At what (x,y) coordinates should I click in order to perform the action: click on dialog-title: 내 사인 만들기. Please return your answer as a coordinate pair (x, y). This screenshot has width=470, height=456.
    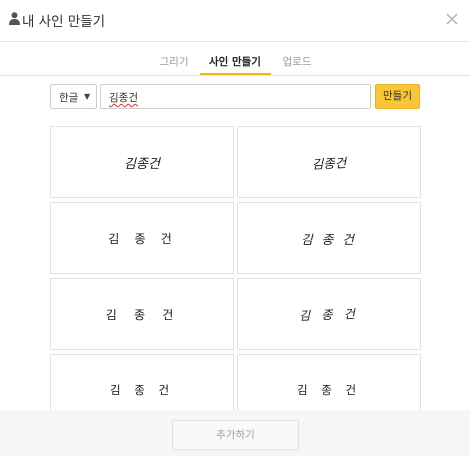
    Looking at the image, I should click on (64, 22).